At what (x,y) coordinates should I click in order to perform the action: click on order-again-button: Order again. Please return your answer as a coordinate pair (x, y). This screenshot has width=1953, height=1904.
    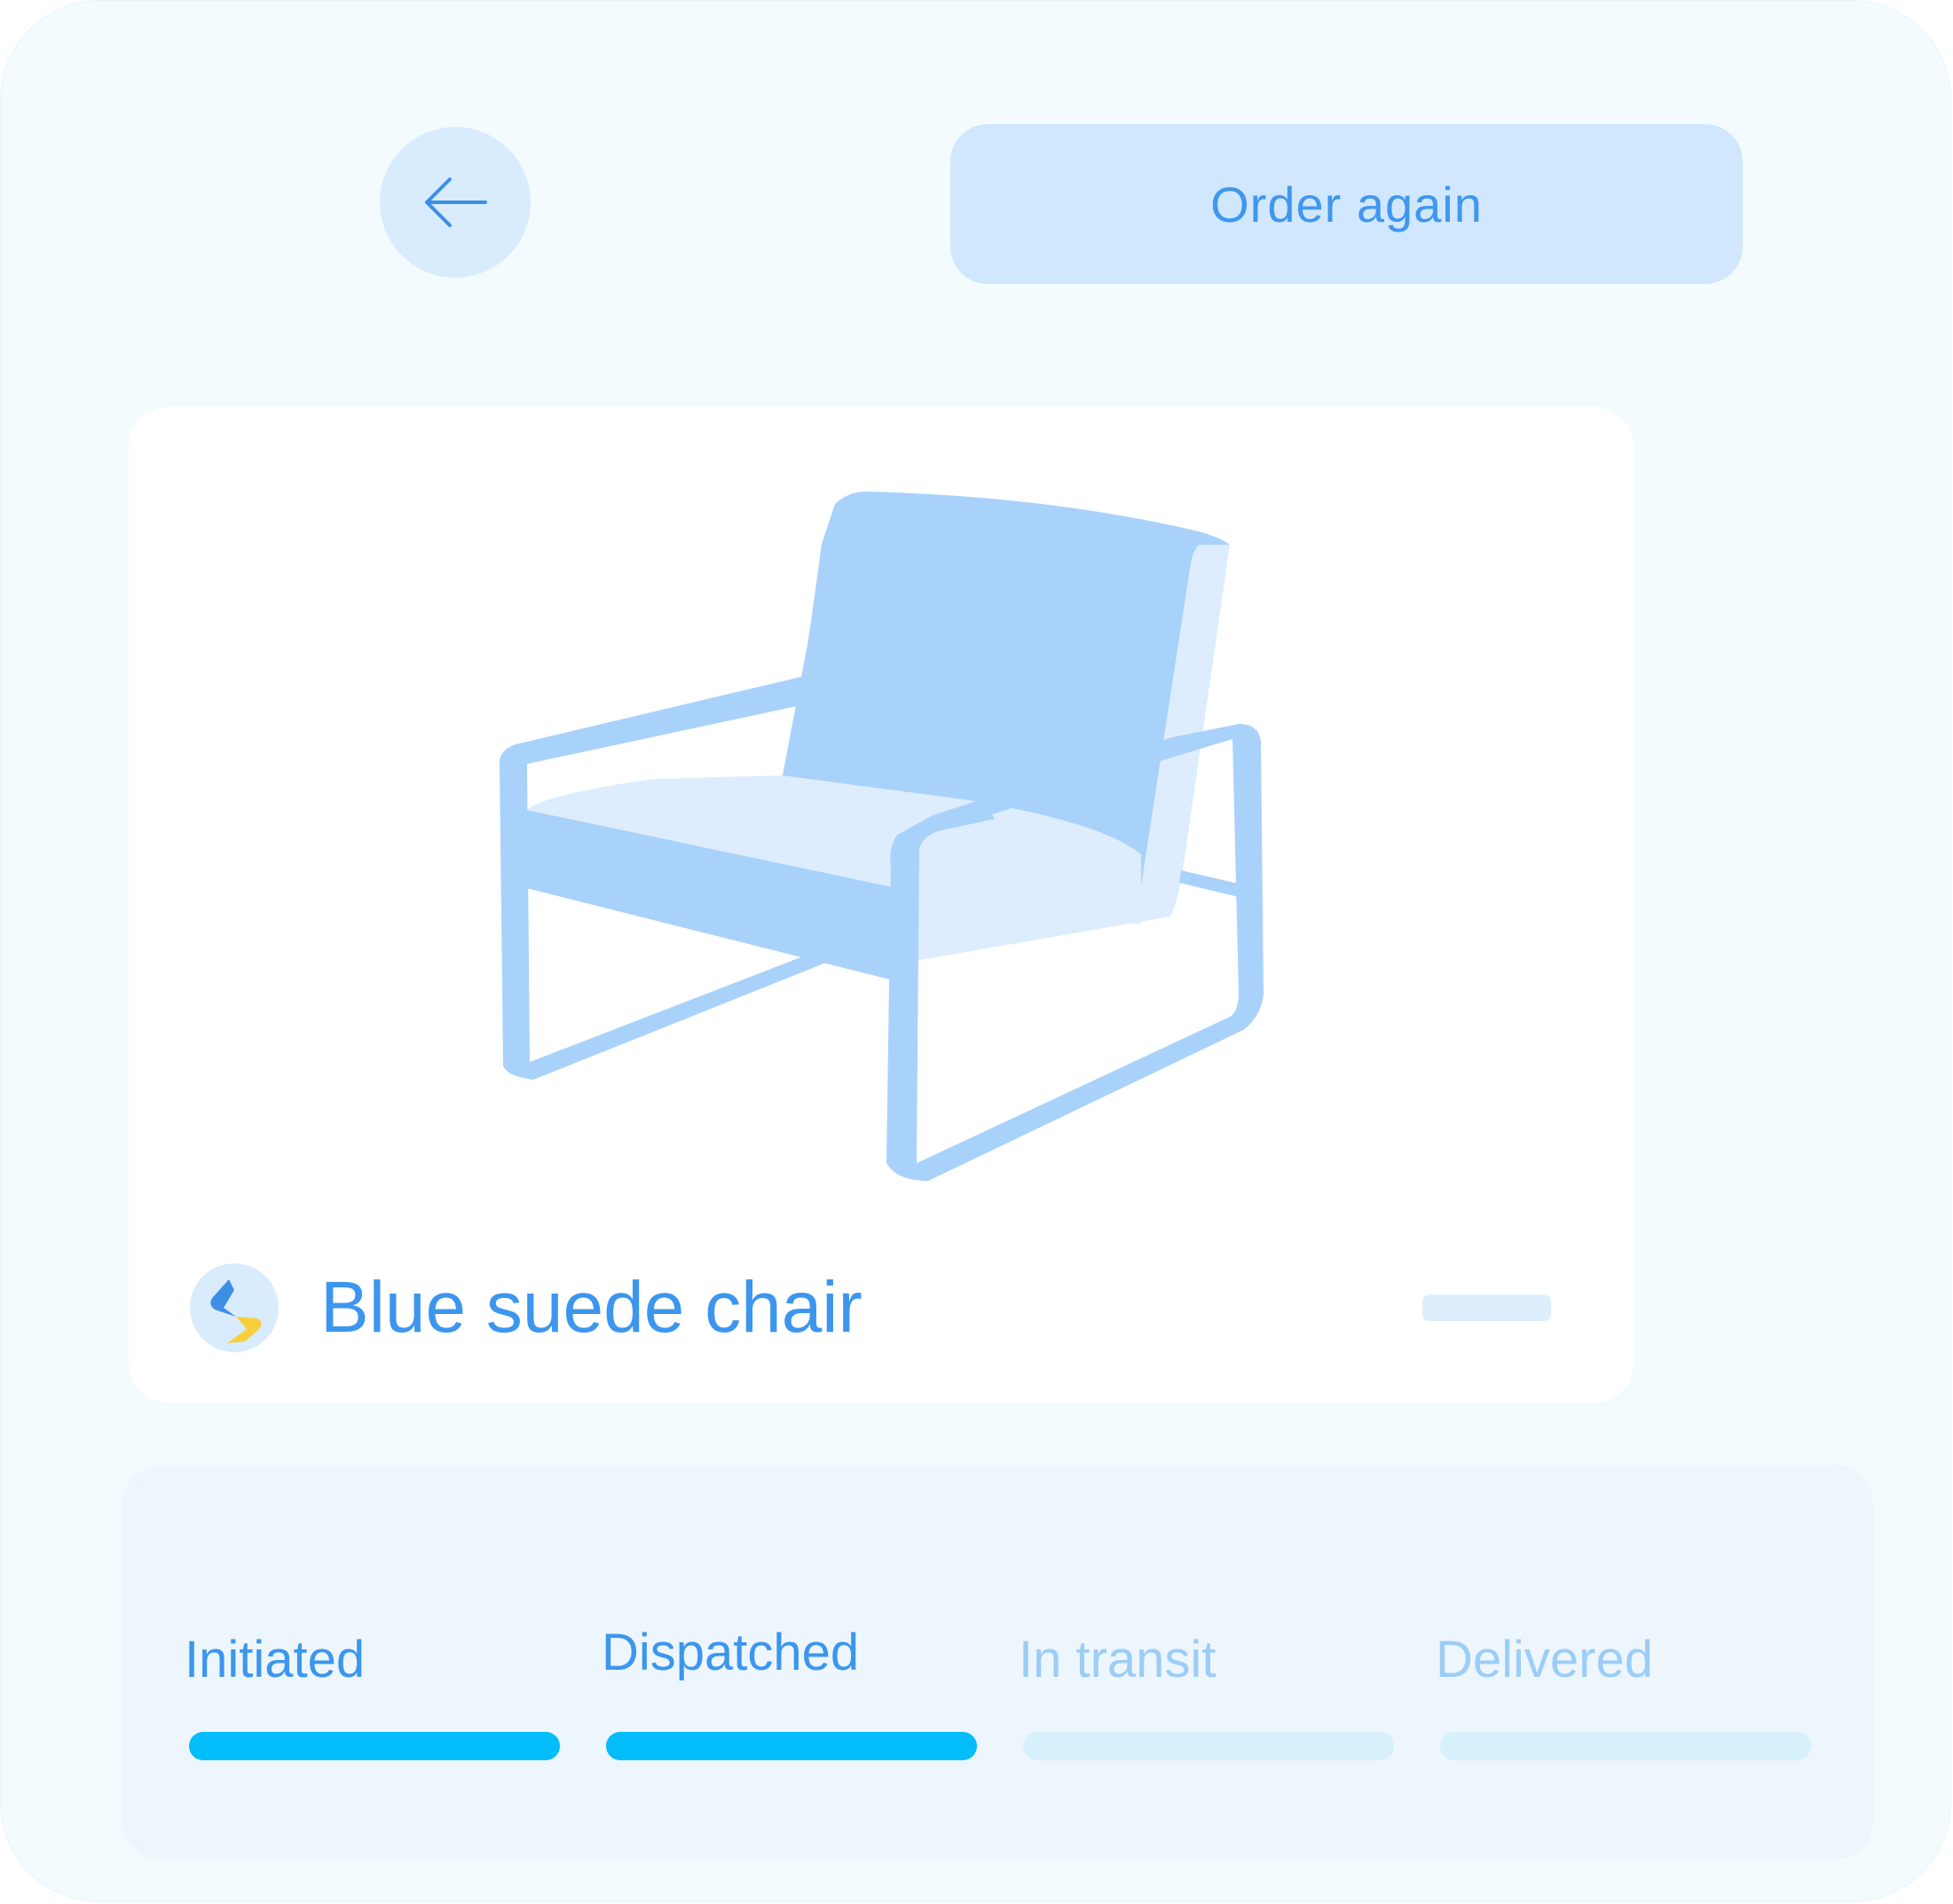
    Looking at the image, I should click on (1346, 204).